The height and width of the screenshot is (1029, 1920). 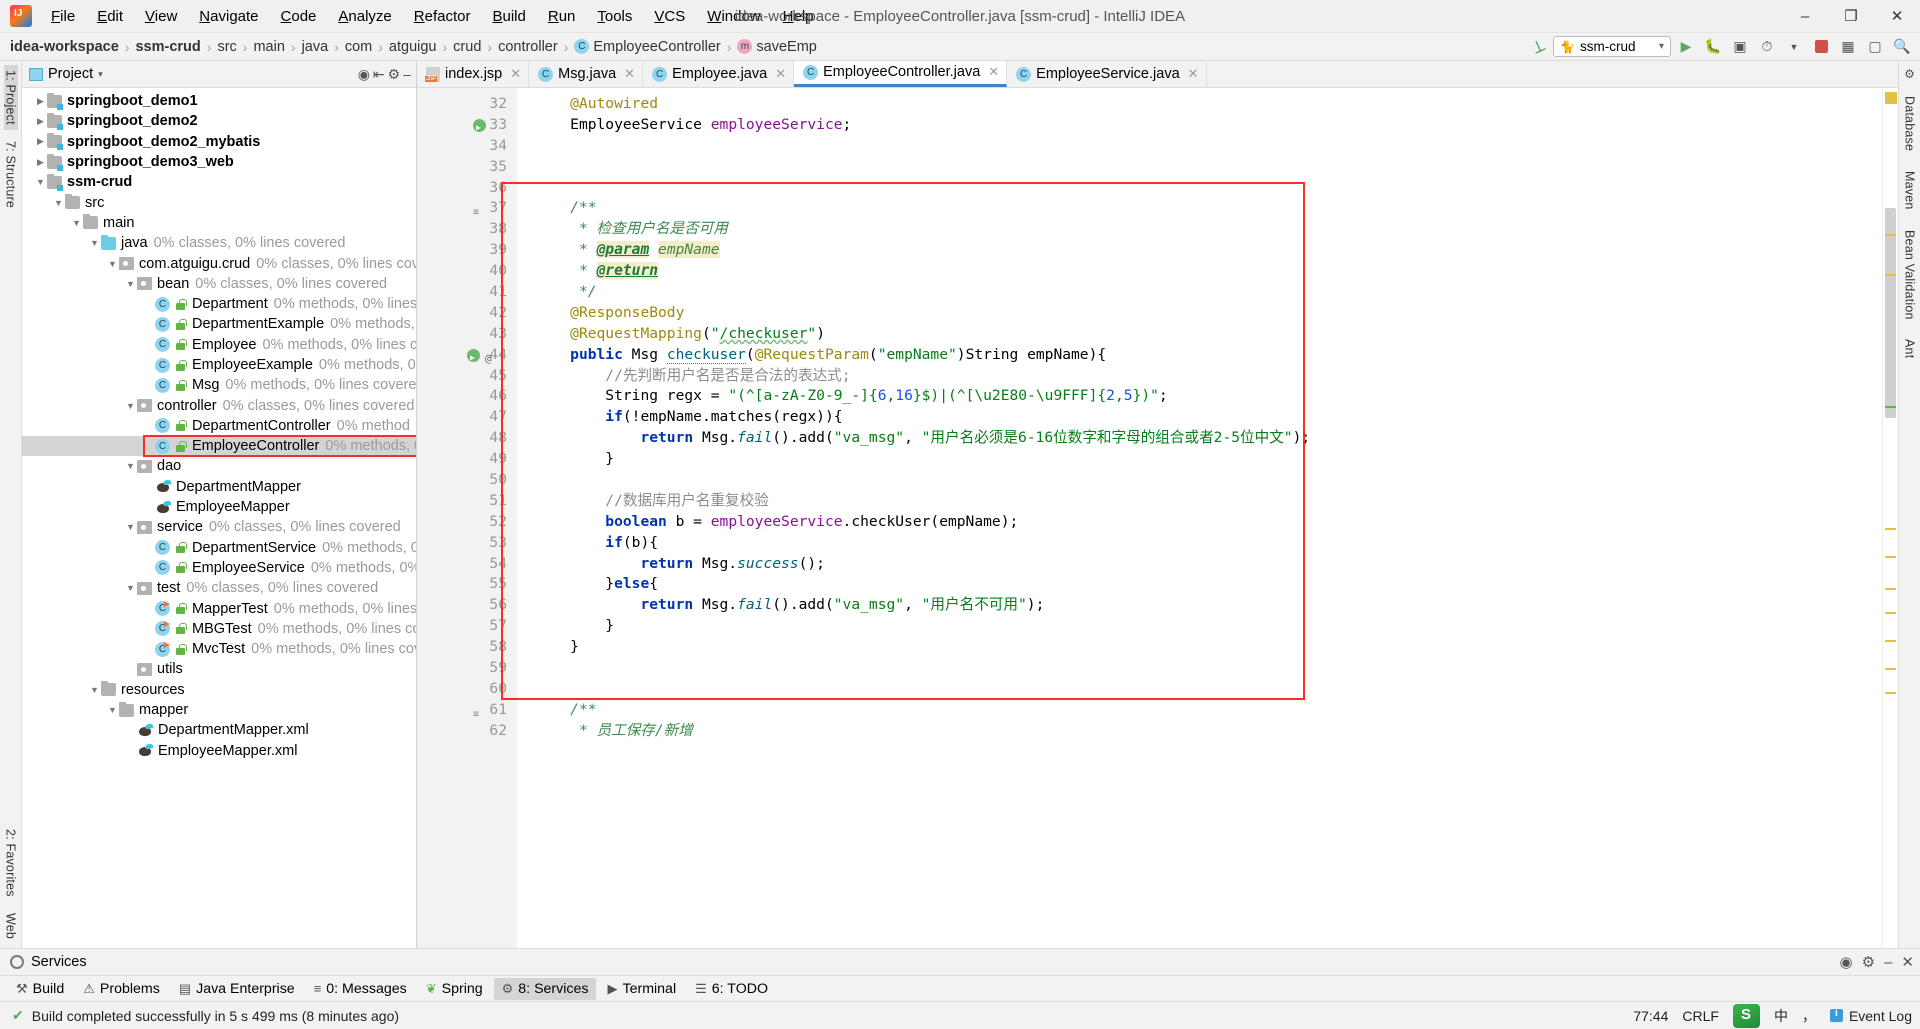 I want to click on rail-maven-button: Maven, so click(x=1910, y=190).